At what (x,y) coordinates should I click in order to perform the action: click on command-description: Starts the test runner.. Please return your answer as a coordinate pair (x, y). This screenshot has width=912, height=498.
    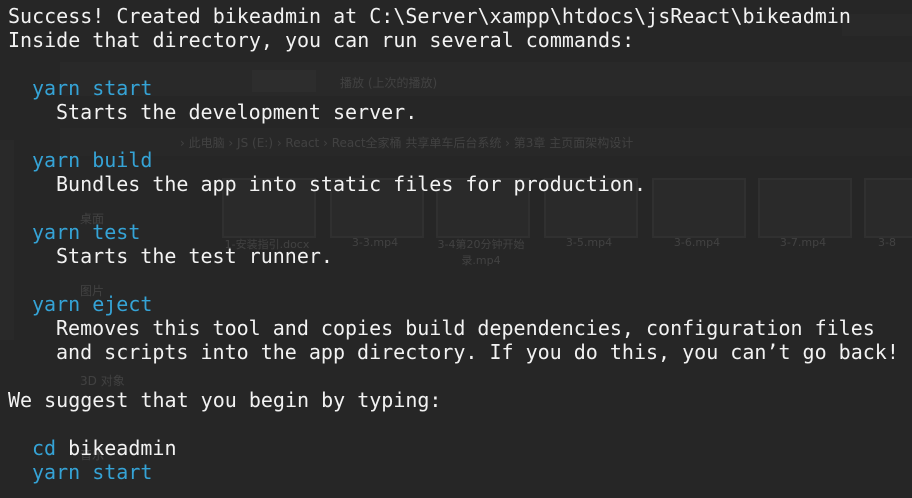
    Looking at the image, I should click on (194, 256).